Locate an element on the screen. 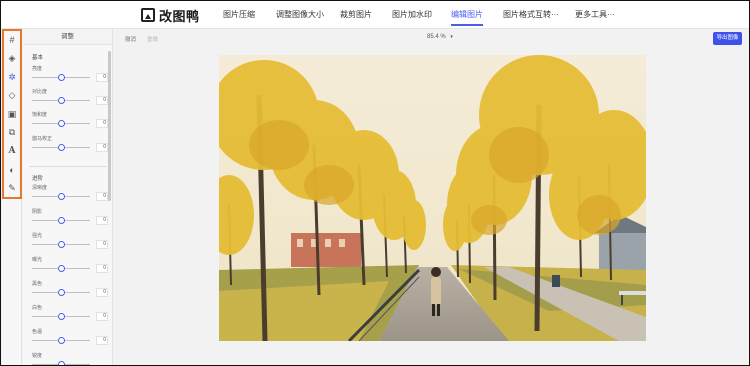  logo-text: 改图鸭 is located at coordinates (179, 16).